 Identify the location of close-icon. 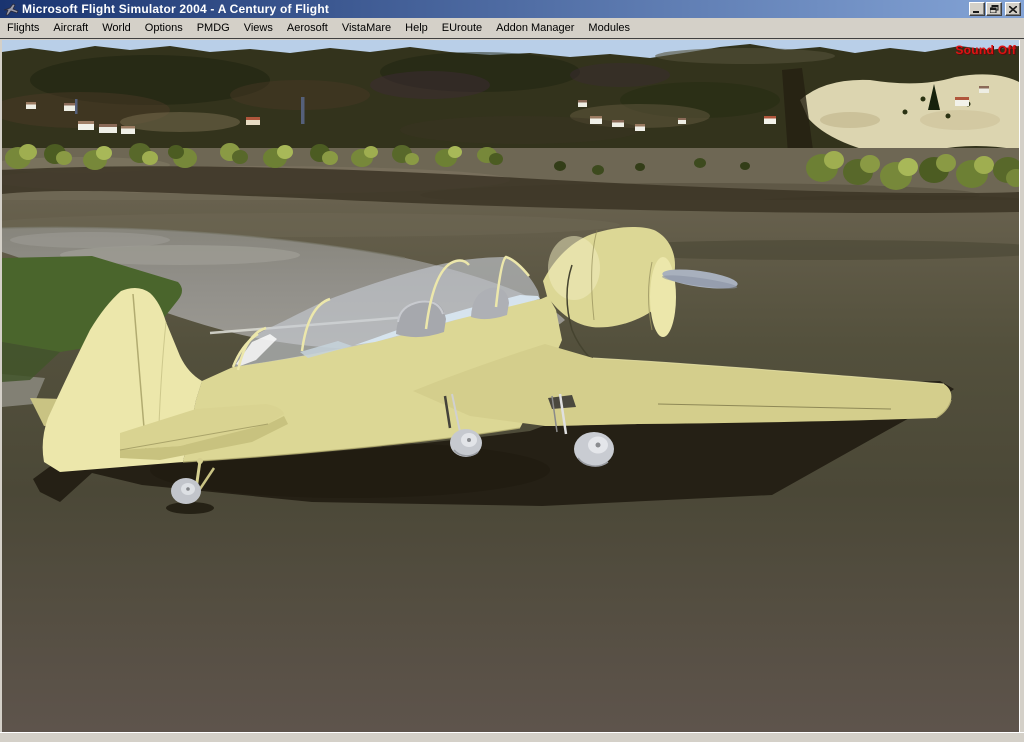
(1013, 9).